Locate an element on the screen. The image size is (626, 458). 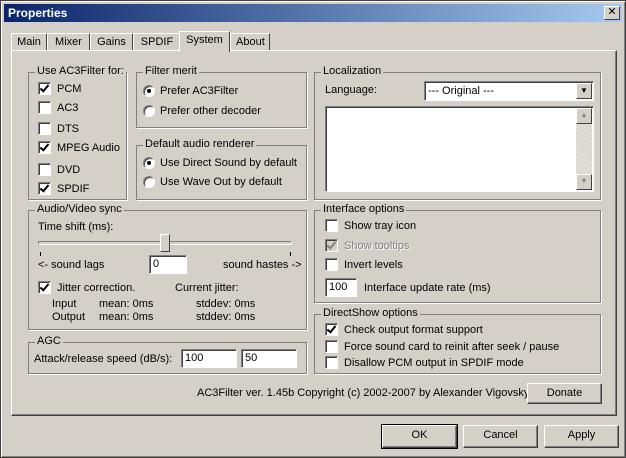
info-scrollbar: ▲ ▼ is located at coordinates (584, 149).